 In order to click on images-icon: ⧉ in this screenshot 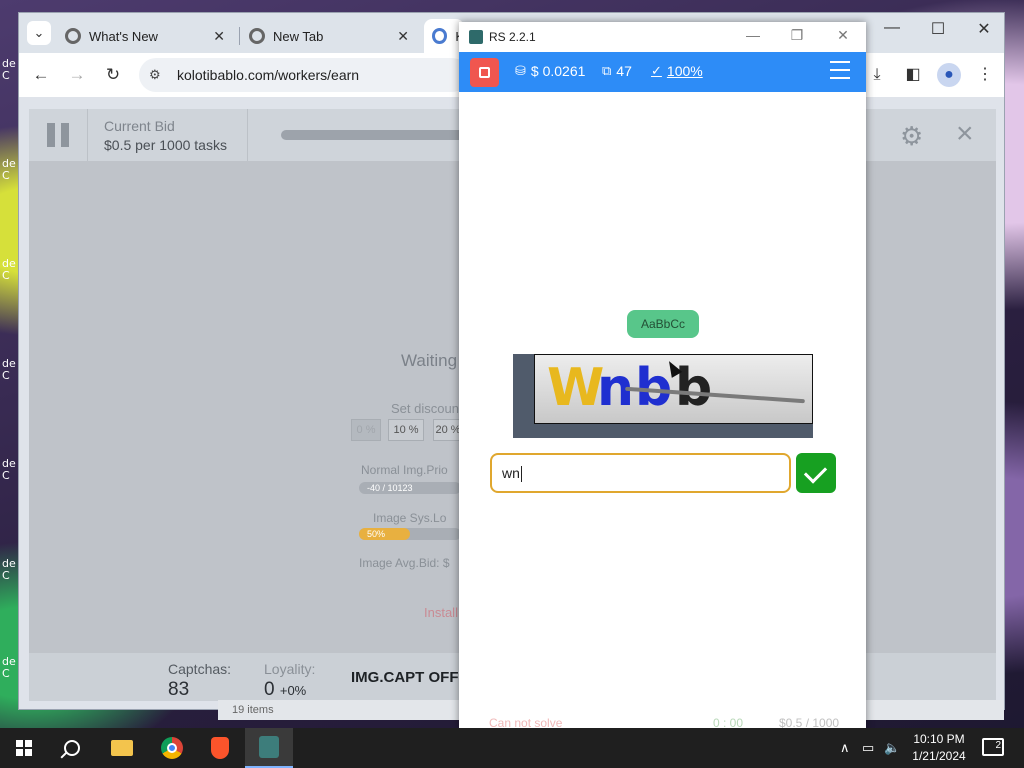, I will do `click(607, 70)`.